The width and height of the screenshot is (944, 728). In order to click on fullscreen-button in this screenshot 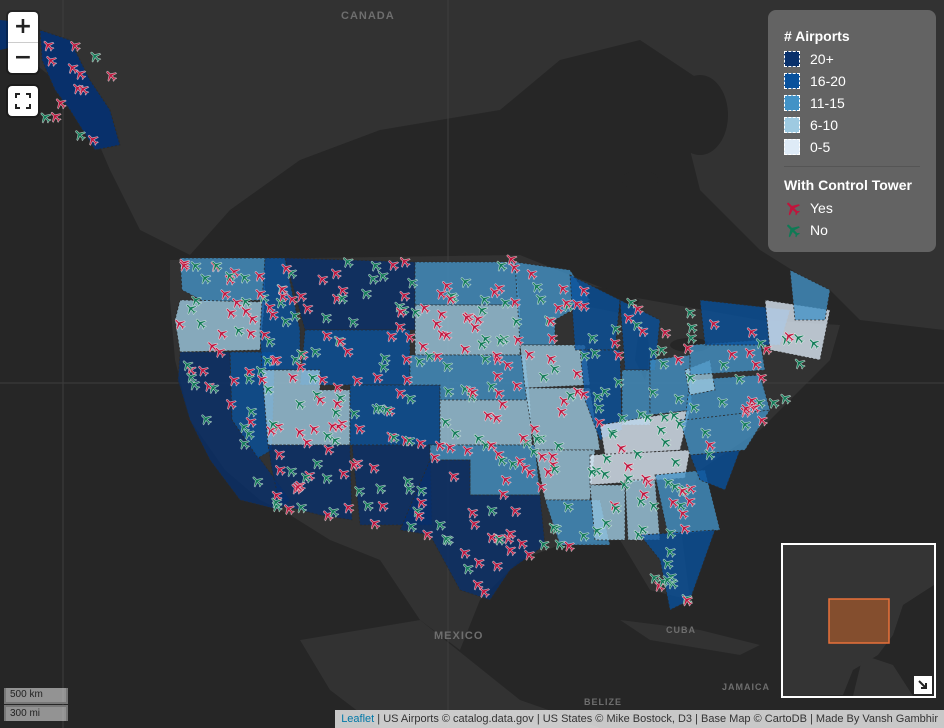, I will do `click(23, 101)`.